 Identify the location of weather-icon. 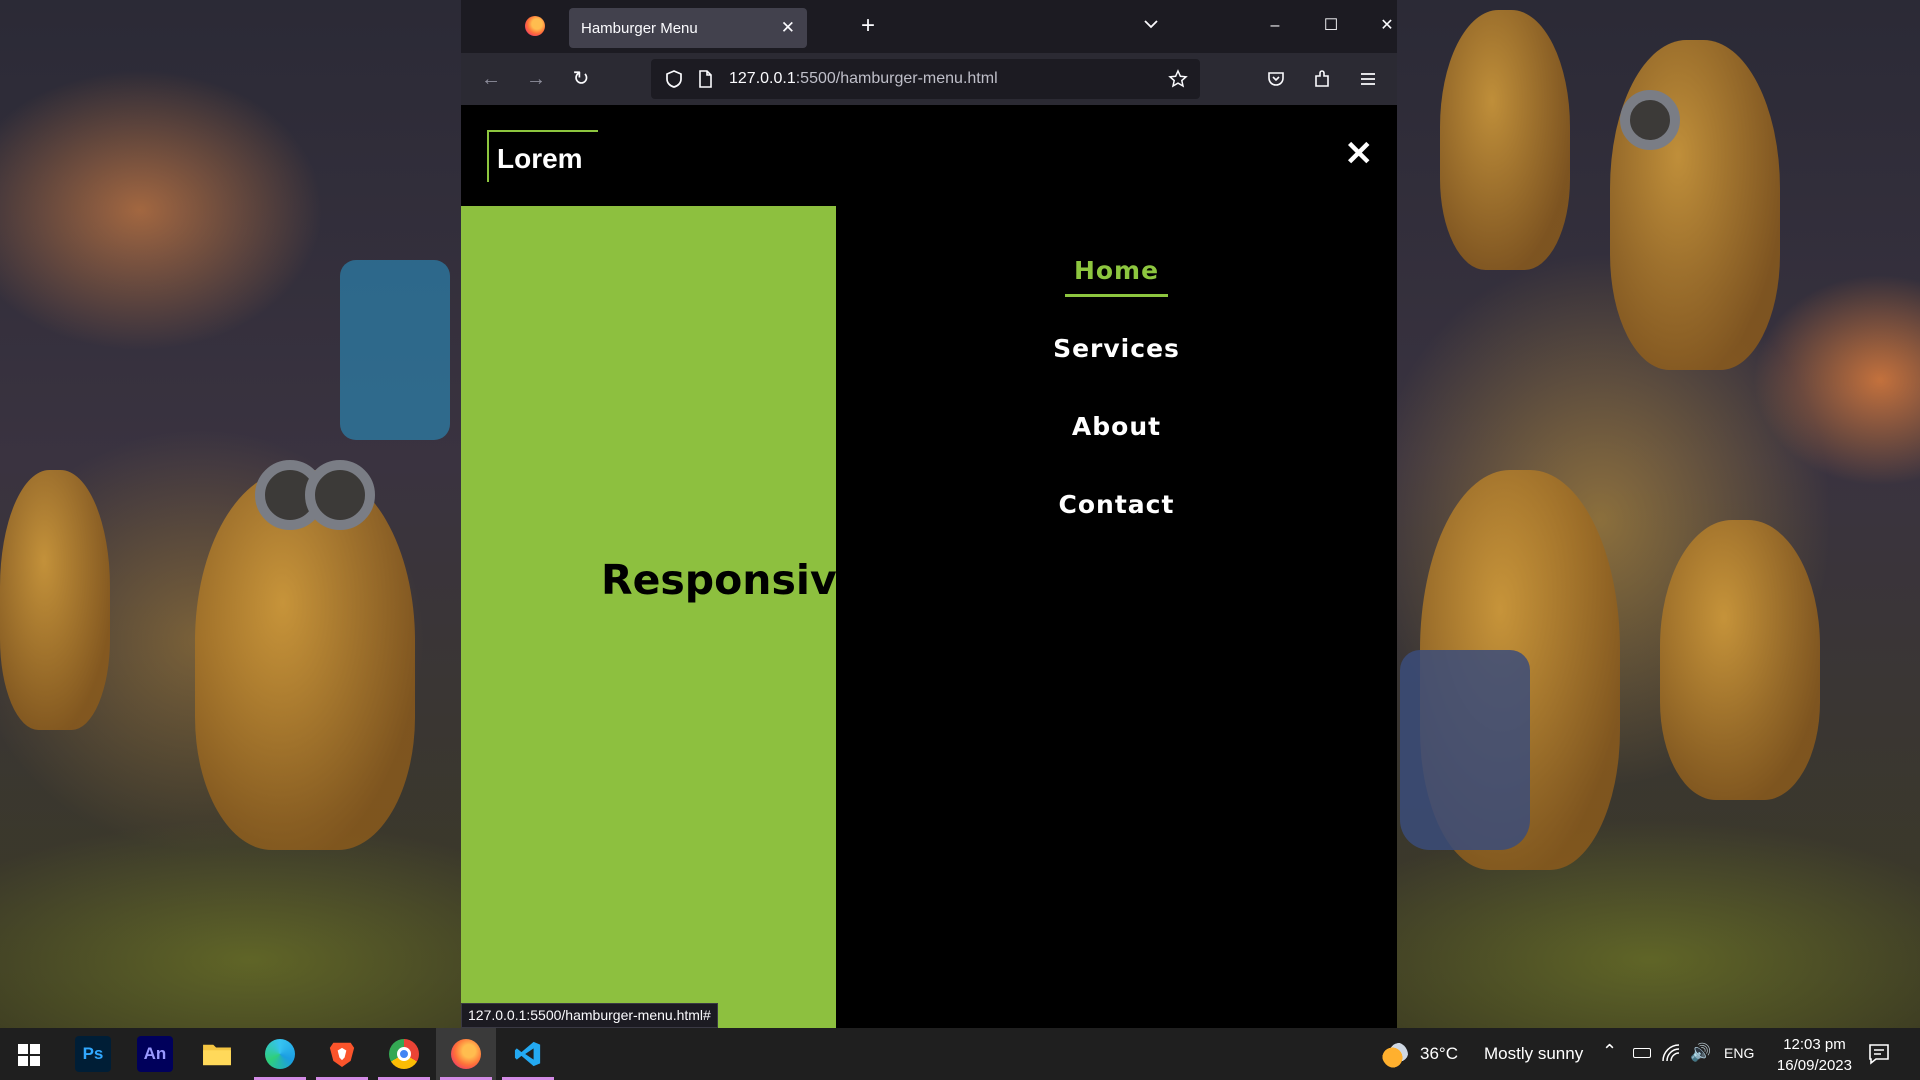
(1395, 1055).